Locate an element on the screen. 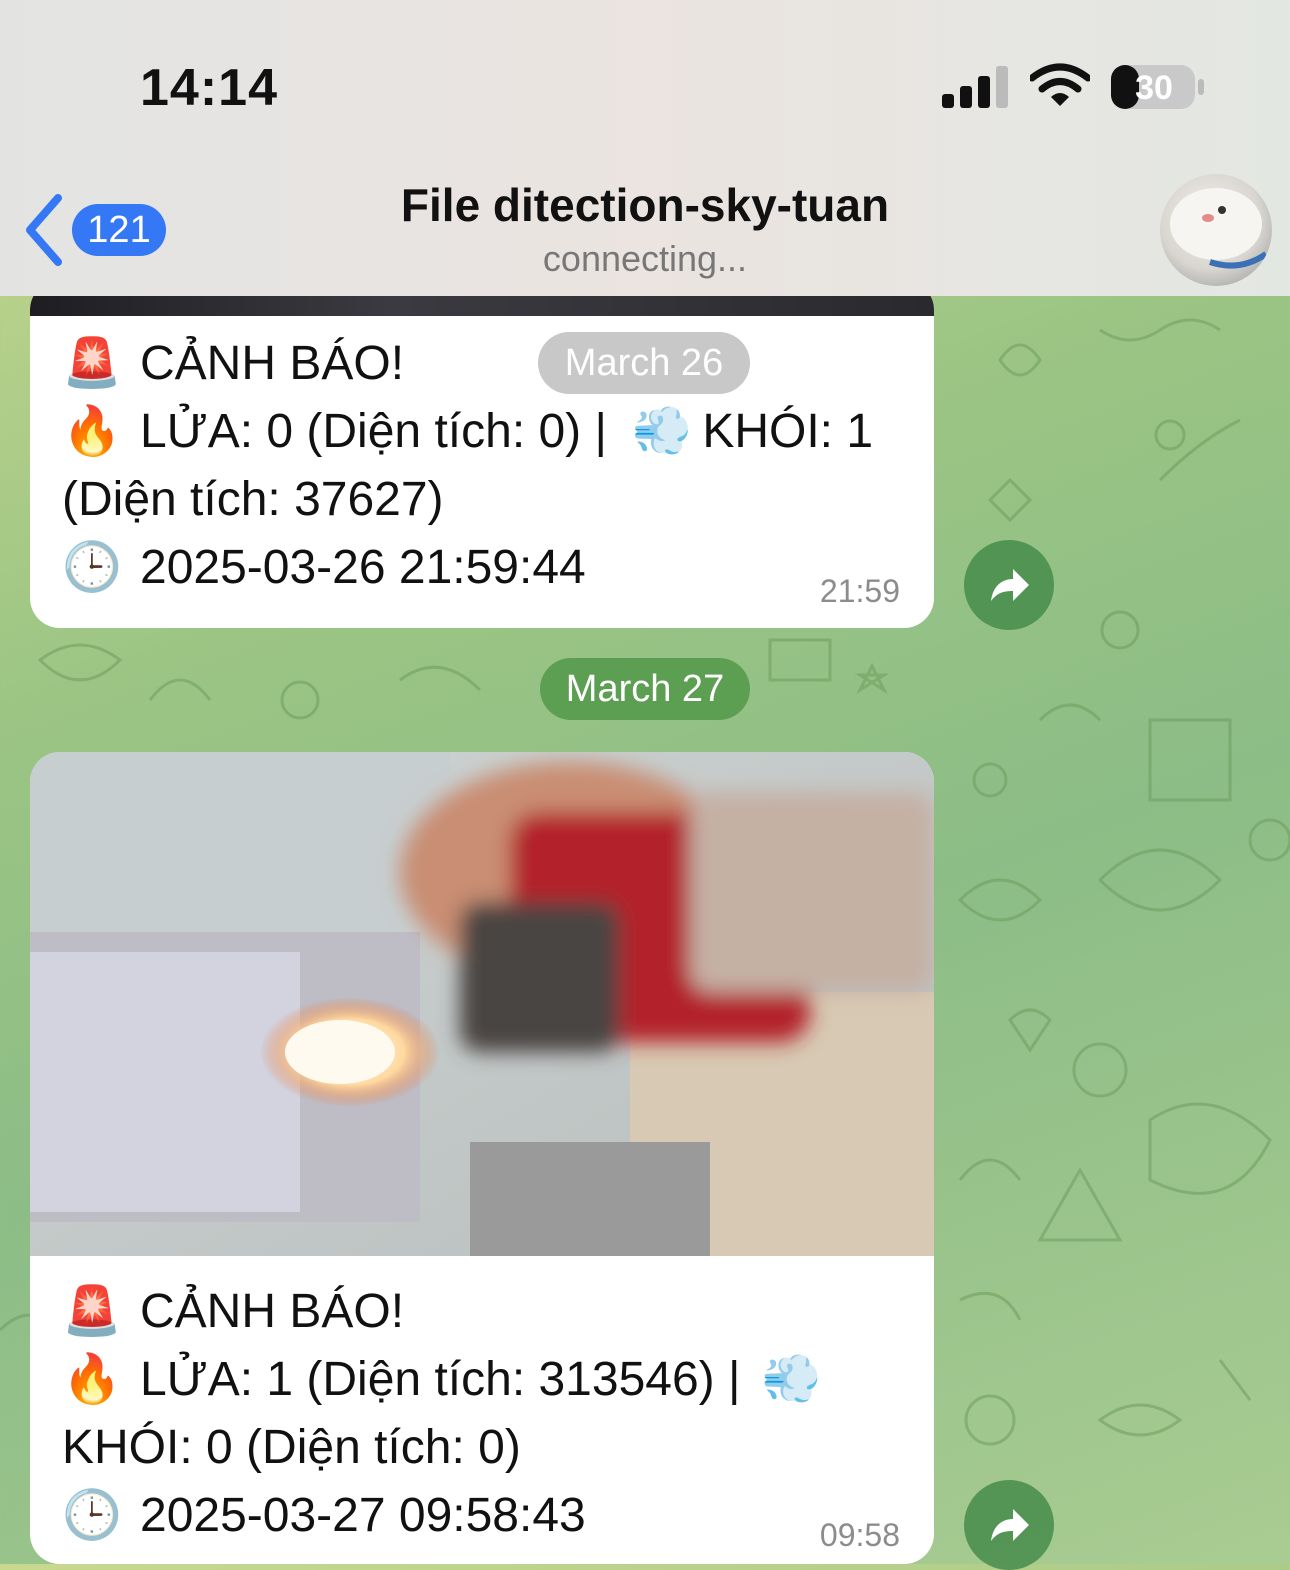 The image size is (1290, 1570). date-divider: March 27 is located at coordinates (645, 689).